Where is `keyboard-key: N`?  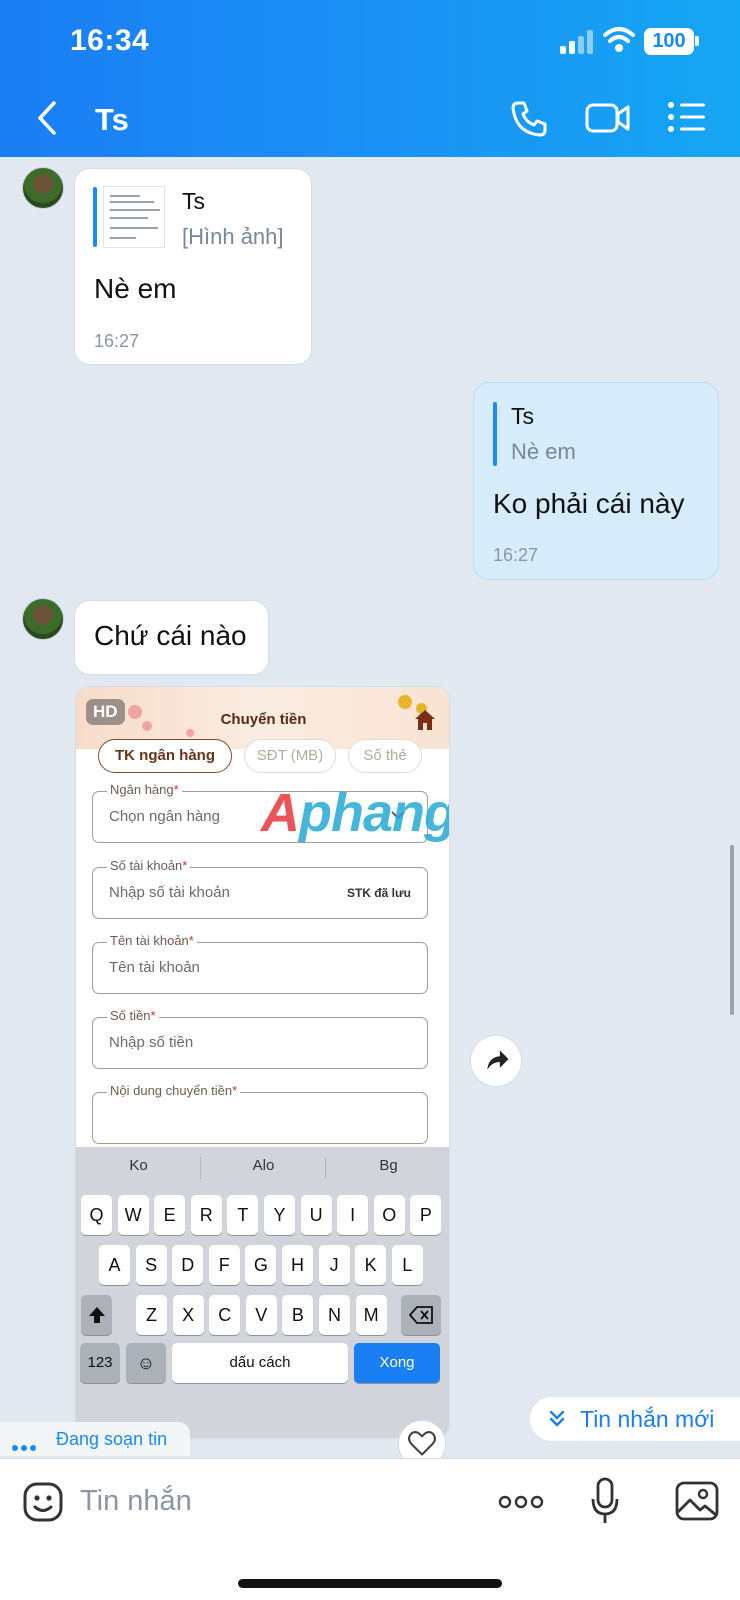 keyboard-key: N is located at coordinates (334, 1315).